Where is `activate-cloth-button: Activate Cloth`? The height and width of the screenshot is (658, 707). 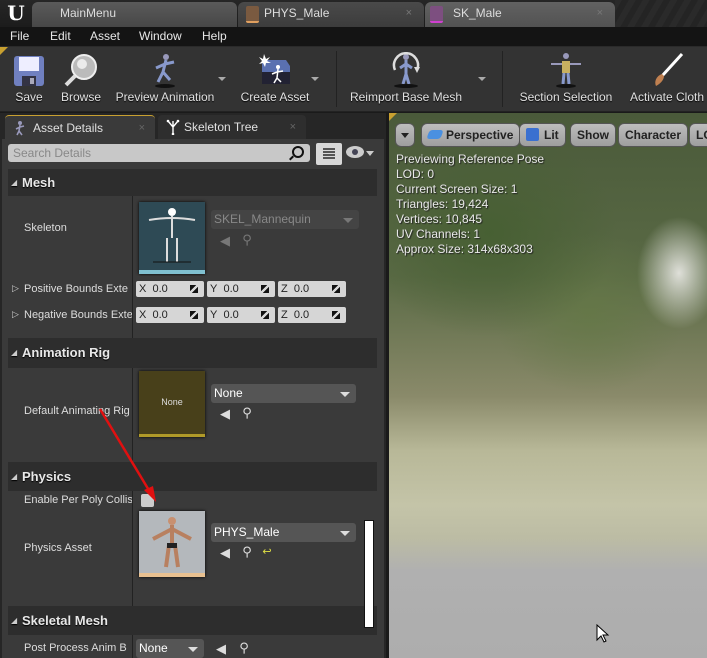
activate-cloth-button: Activate Cloth is located at coordinates (666, 79).